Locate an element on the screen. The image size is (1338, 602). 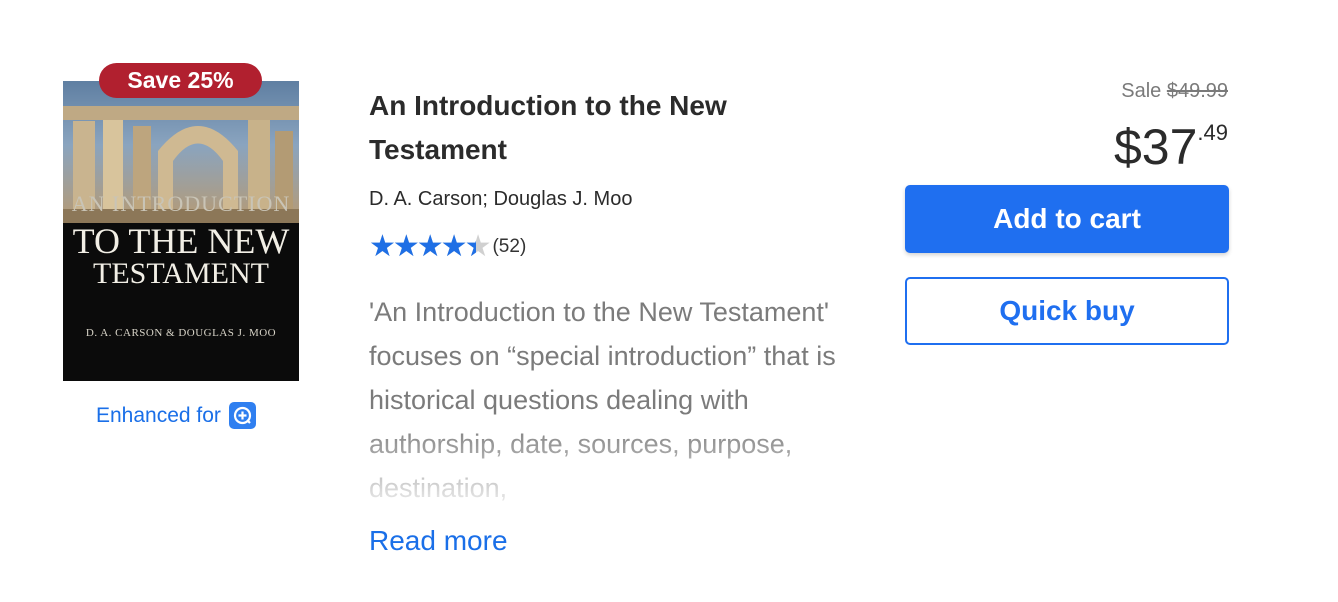
cover-title-line-1: AN INTRODUCTION is located at coordinates (181, 203).